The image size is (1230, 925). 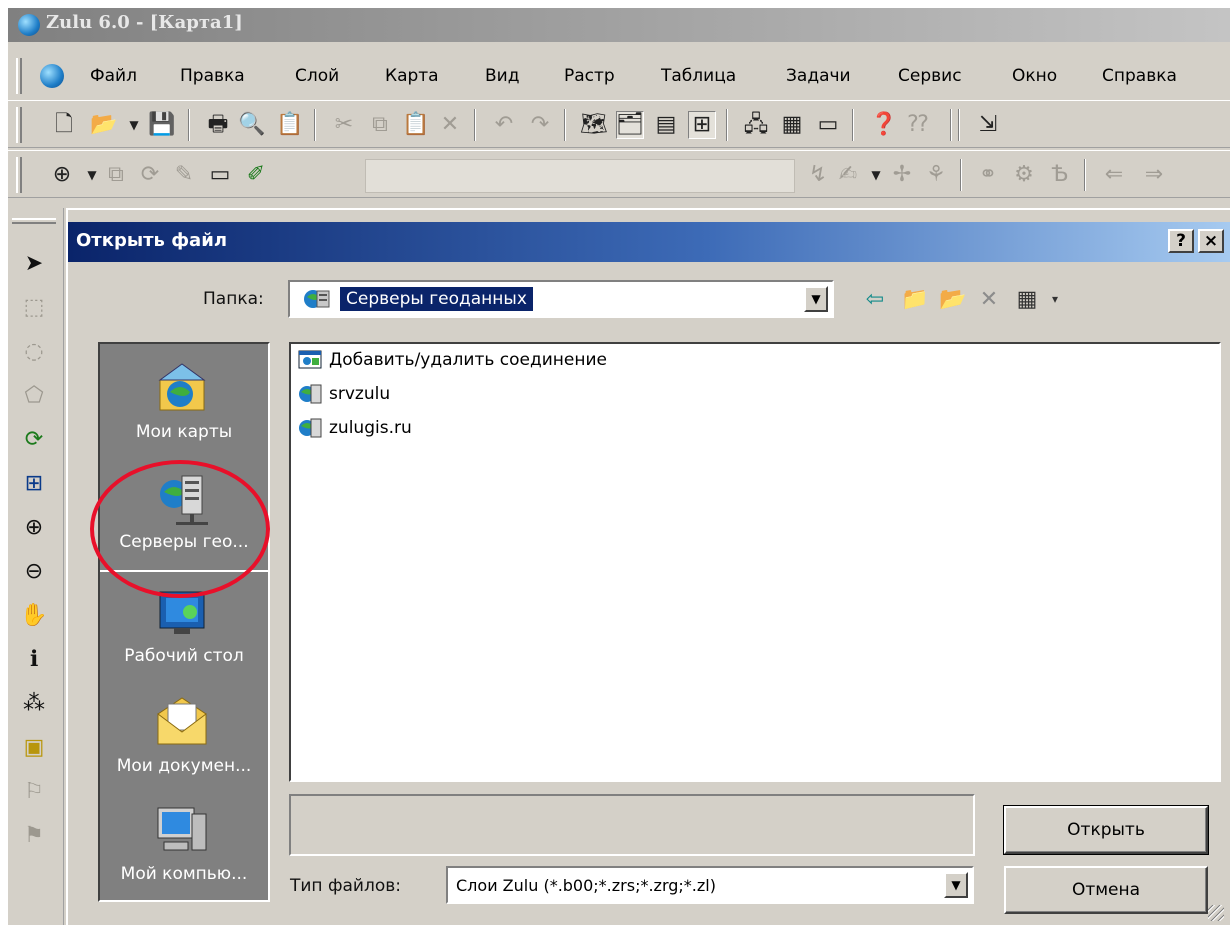 What do you see at coordinates (34, 659) in the screenshot?
I see `info-icon: ℹ` at bounding box center [34, 659].